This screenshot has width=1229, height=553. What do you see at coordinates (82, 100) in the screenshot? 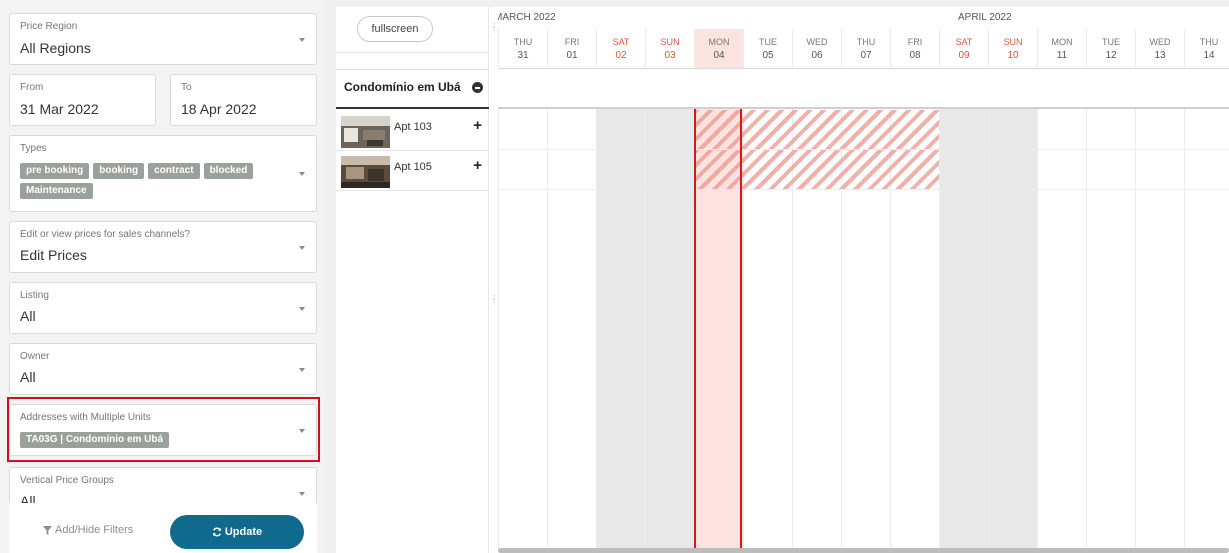
I see `from-date-field: From 31 Mar 2022` at bounding box center [82, 100].